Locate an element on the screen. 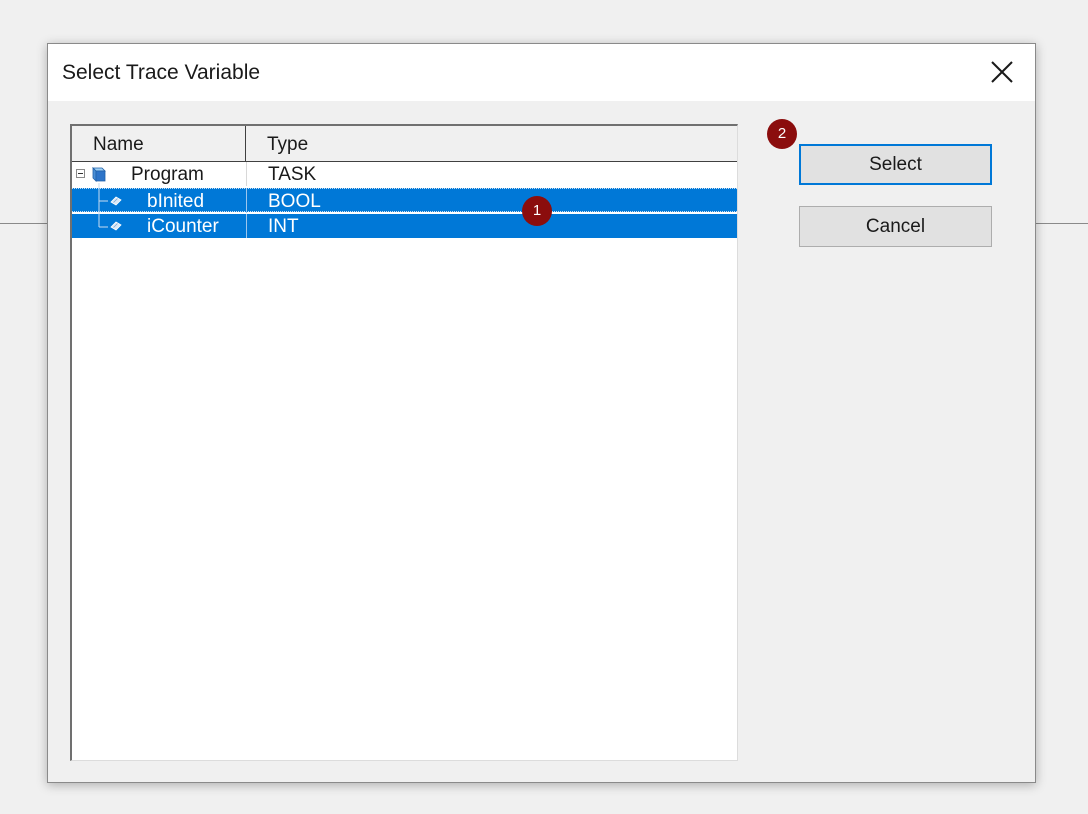 The height and width of the screenshot is (814, 1088). tree-cell-type: BOOL is located at coordinates (491, 201).